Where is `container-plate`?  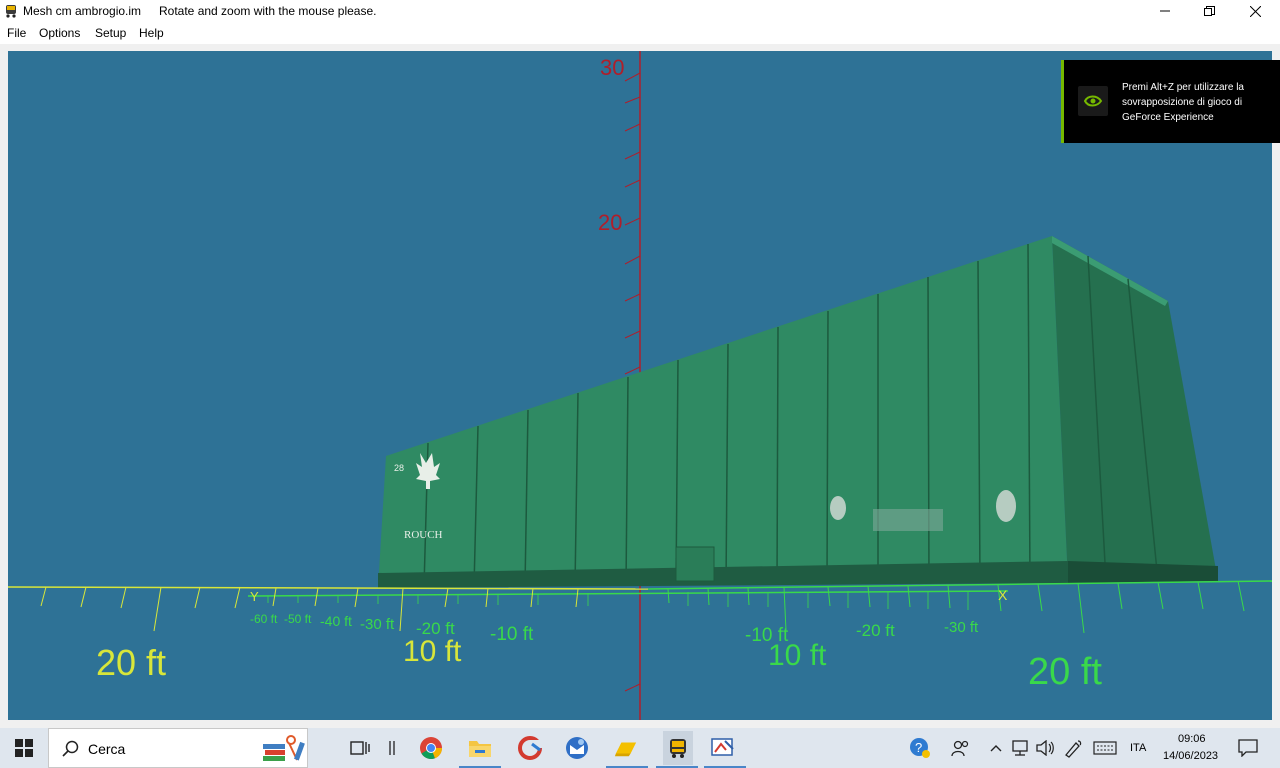 container-plate is located at coordinates (908, 520).